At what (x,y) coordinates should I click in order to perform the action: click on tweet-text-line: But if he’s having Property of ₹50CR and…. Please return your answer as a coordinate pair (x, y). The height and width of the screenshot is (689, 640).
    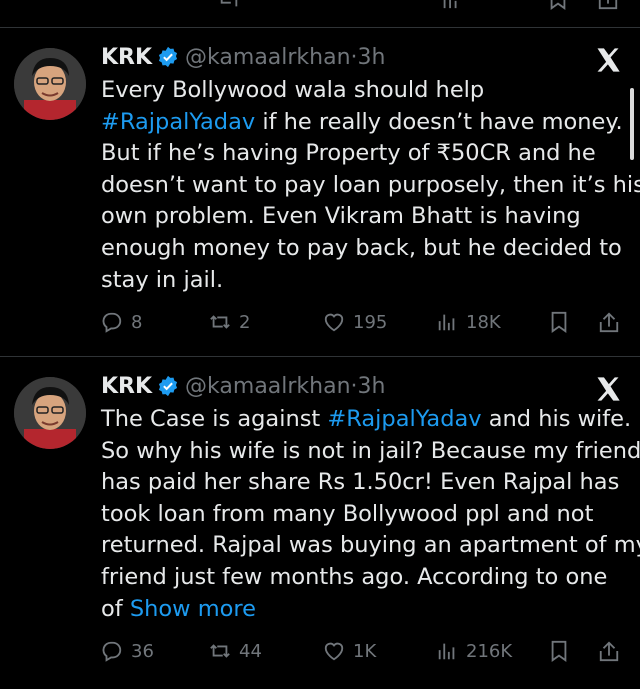
    Looking at the image, I should click on (348, 153).